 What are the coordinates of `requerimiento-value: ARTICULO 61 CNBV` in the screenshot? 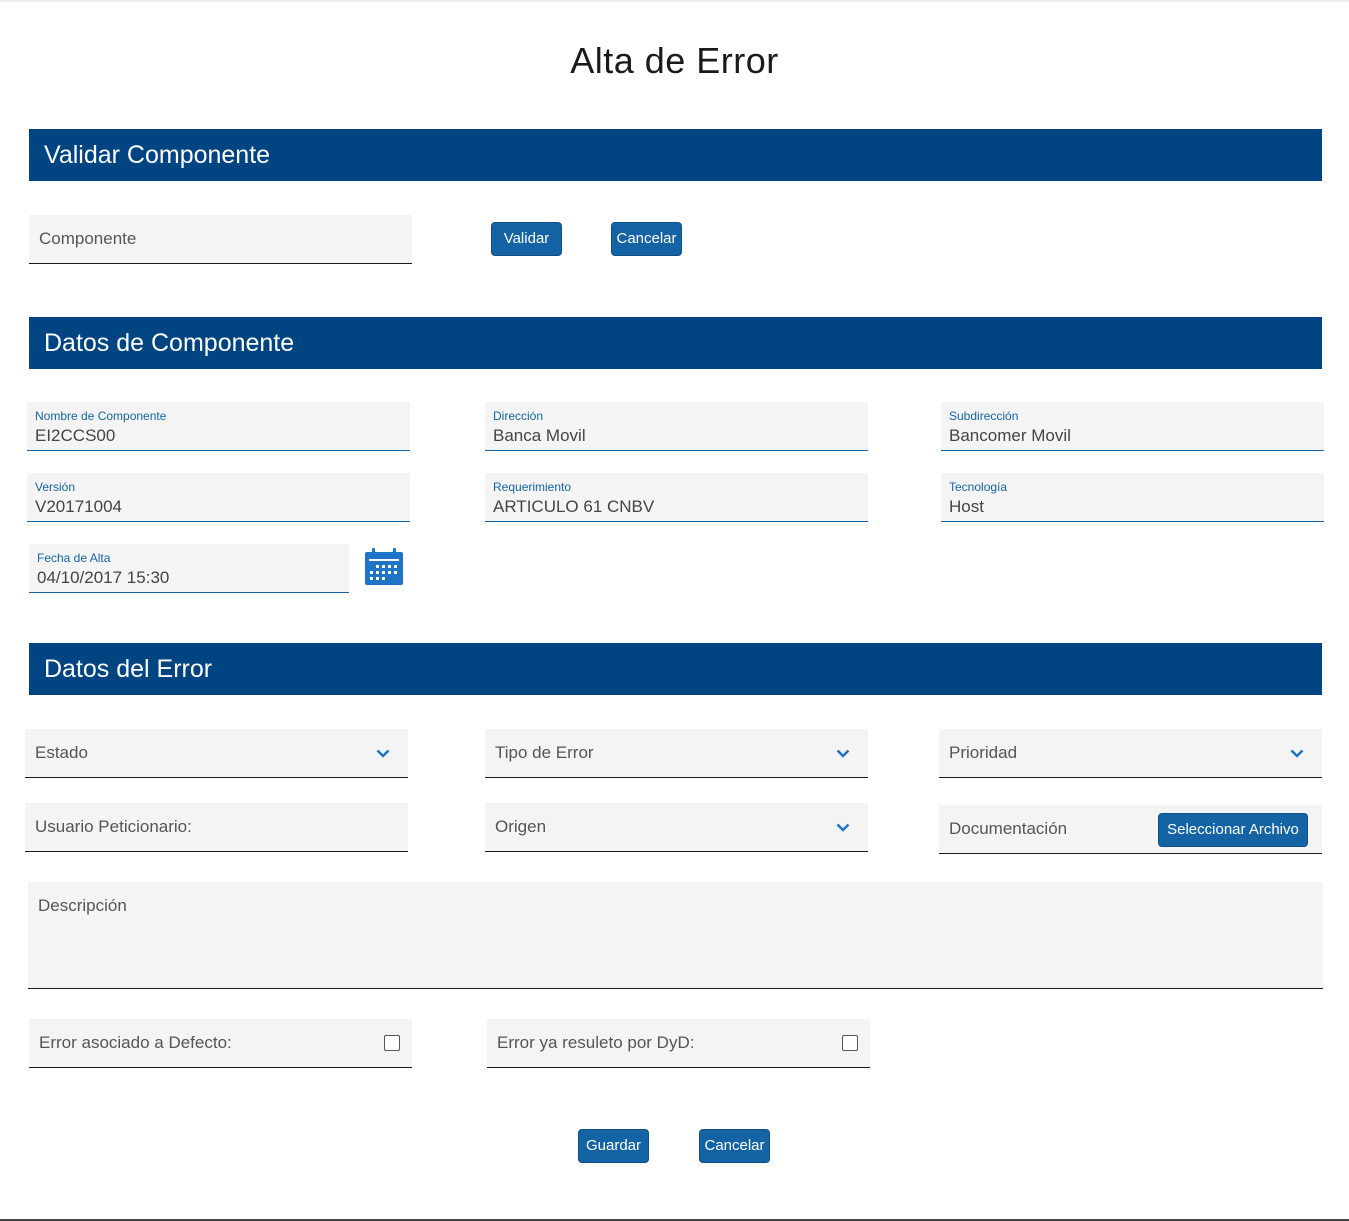 It's located at (574, 506).